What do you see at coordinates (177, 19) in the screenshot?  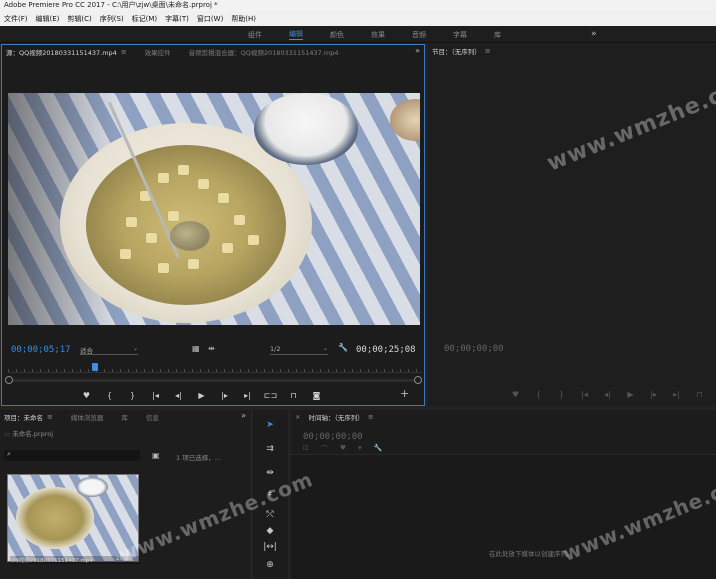 I see `menu-title: 字幕(T)` at bounding box center [177, 19].